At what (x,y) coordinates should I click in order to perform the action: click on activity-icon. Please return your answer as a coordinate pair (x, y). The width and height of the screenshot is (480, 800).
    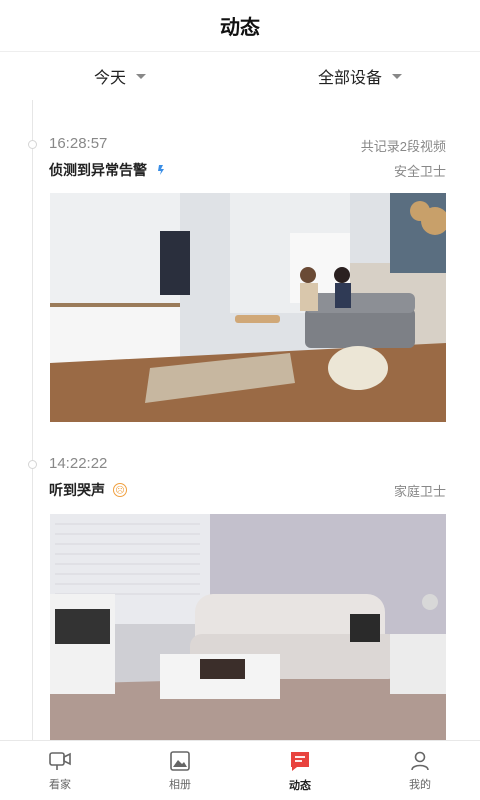
    Looking at the image, I should click on (300, 761).